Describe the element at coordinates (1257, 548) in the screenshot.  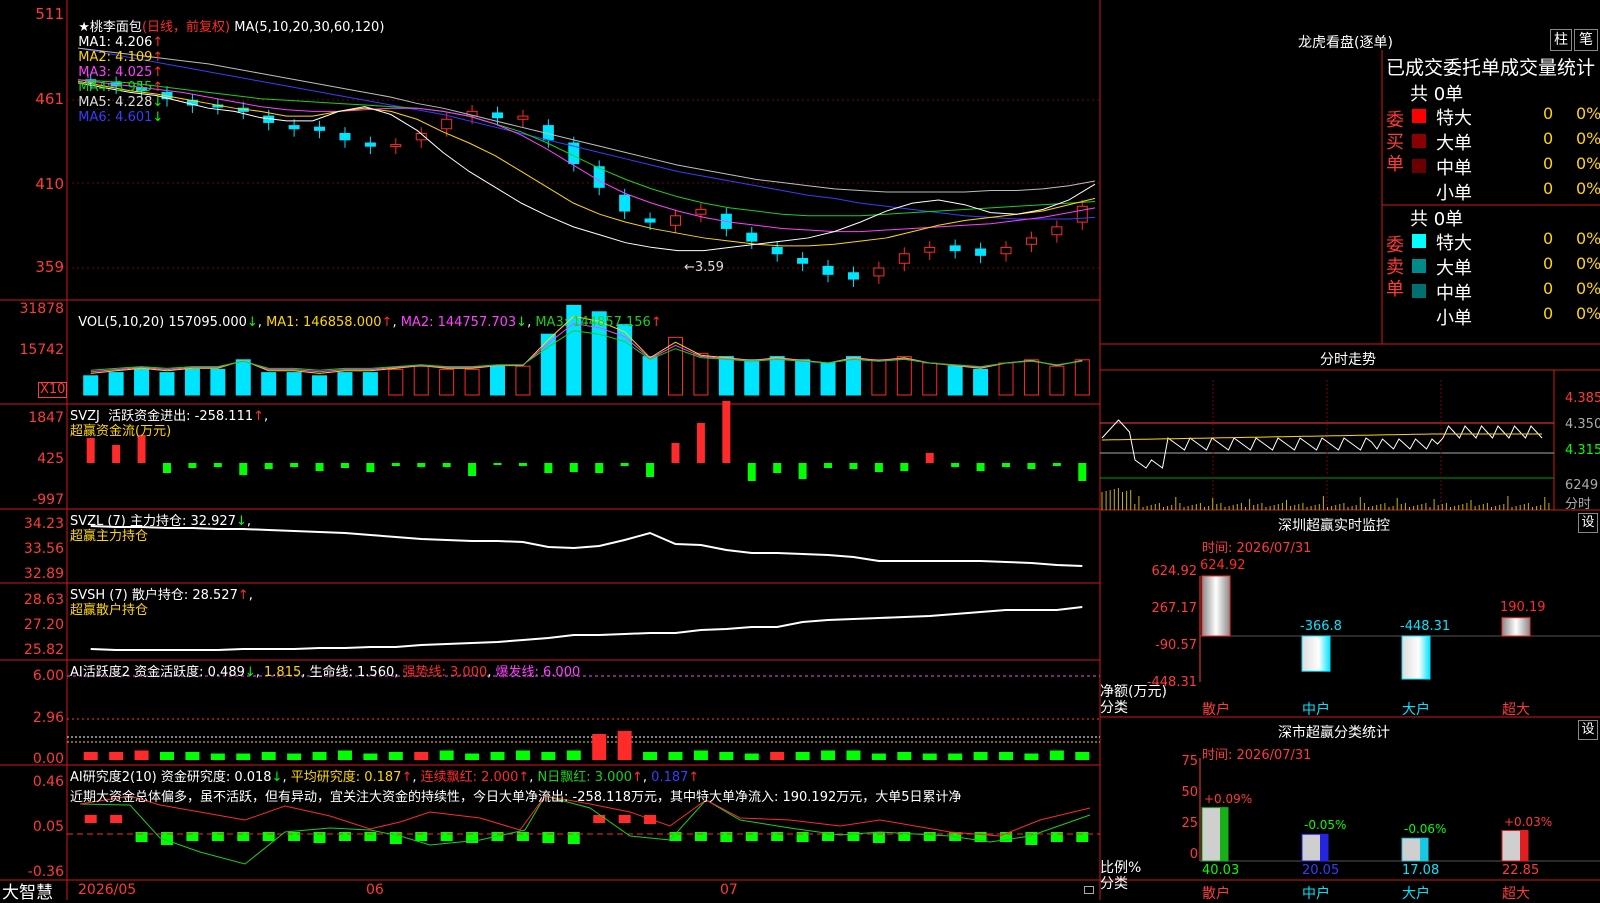
I see `sz-time: 时间: 2026/07/31` at that location.